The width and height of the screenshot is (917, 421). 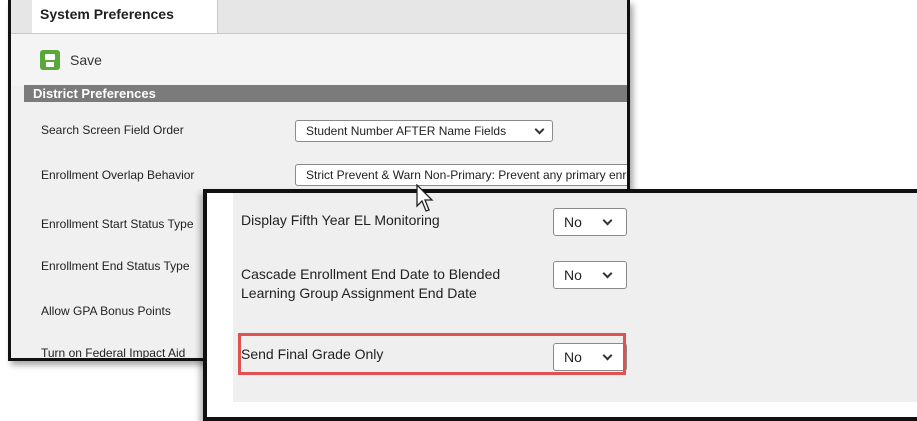 What do you see at coordinates (590, 222) in the screenshot?
I see `display-fifth-year-el-monitoring-select: No` at bounding box center [590, 222].